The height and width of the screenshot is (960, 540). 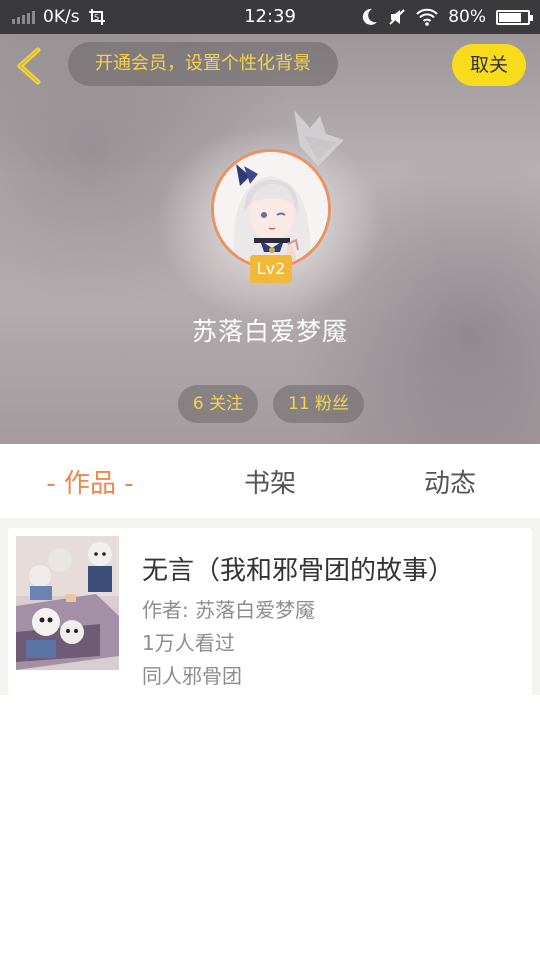 What do you see at coordinates (514, 17) in the screenshot?
I see `battery-icon` at bounding box center [514, 17].